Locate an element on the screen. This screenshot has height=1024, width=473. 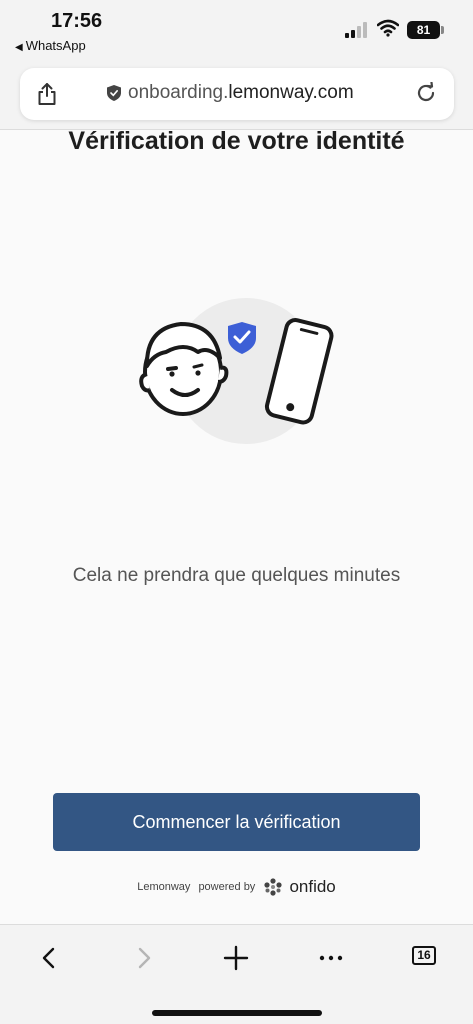
start-verification-button: Commencer la vérification is located at coordinates (236, 822).